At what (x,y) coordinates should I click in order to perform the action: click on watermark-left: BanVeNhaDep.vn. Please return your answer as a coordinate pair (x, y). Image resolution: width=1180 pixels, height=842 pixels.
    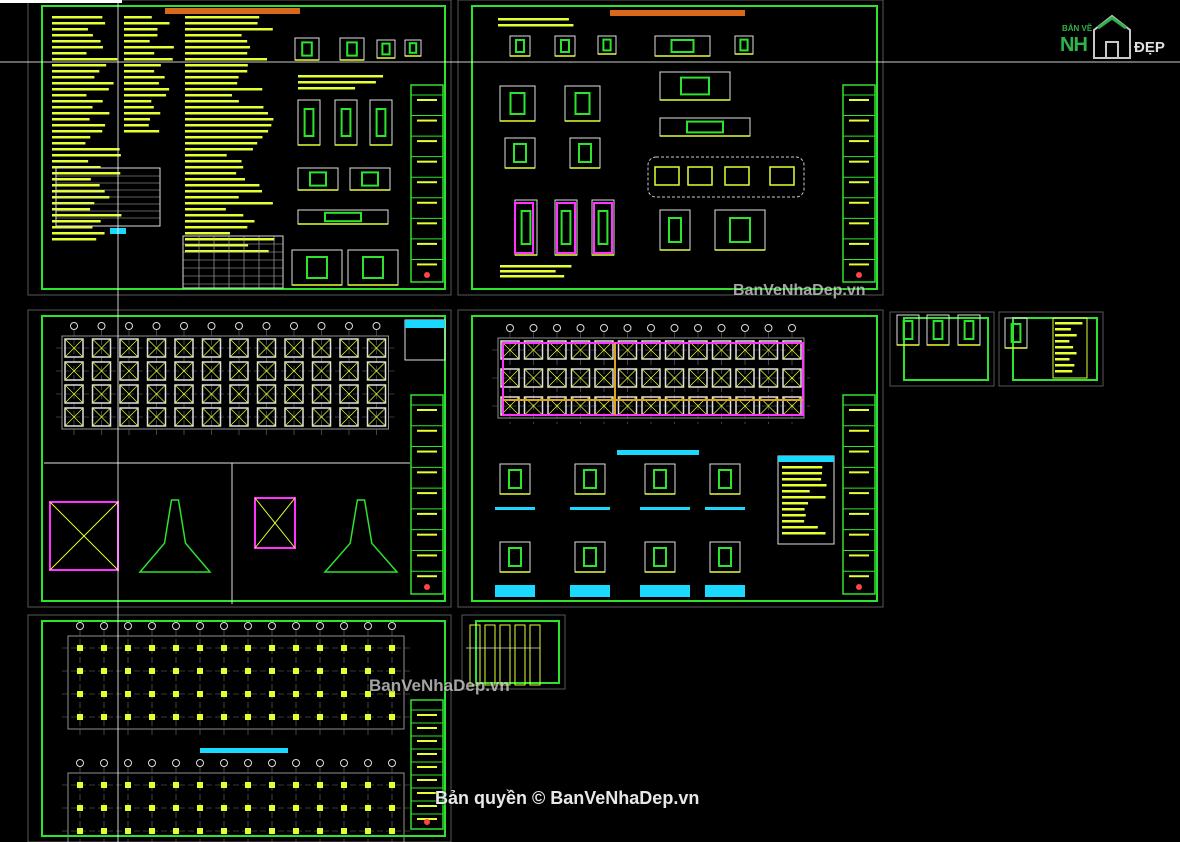
    Looking at the image, I should click on (439, 685).